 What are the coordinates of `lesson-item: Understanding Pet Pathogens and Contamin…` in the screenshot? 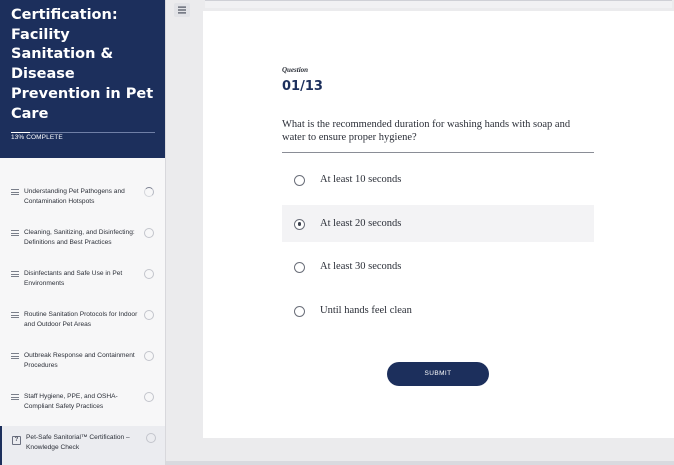 It's located at (82, 200).